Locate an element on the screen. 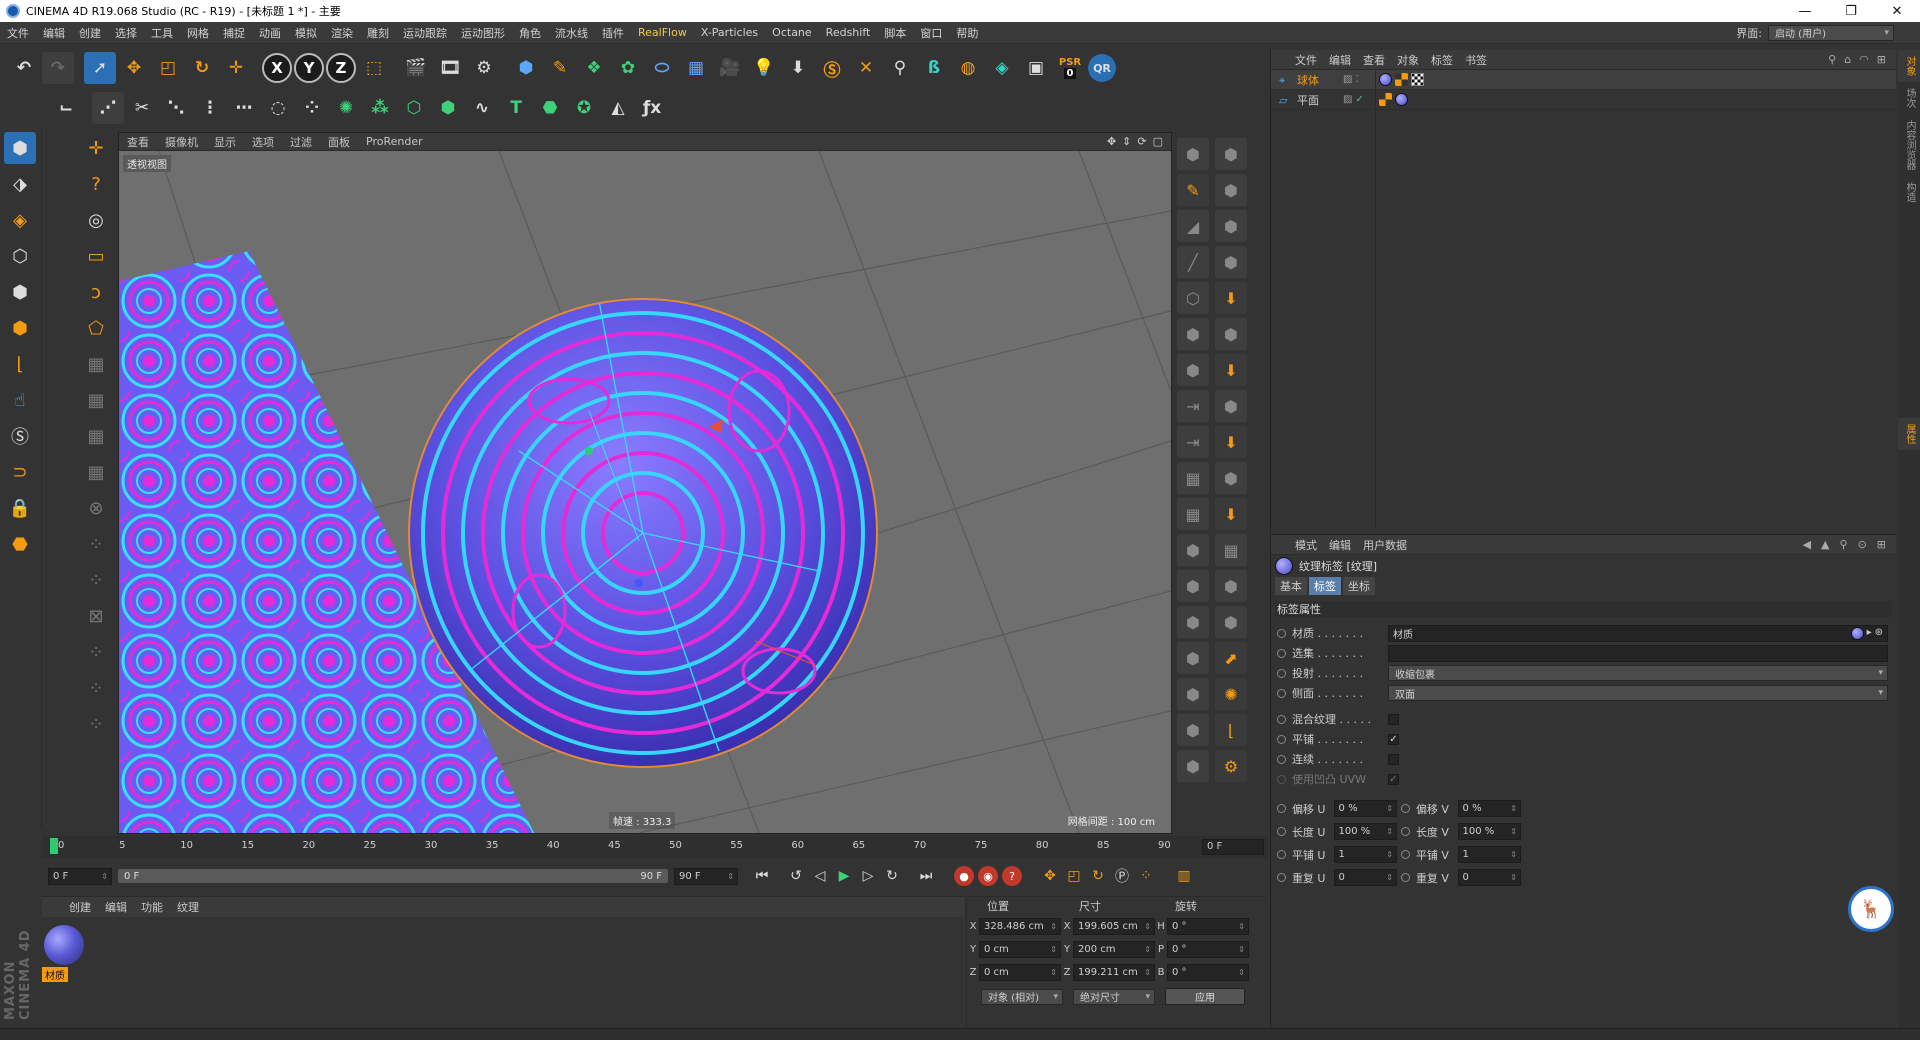  right-tool-10-icon: ⬇ is located at coordinates (1231, 298).